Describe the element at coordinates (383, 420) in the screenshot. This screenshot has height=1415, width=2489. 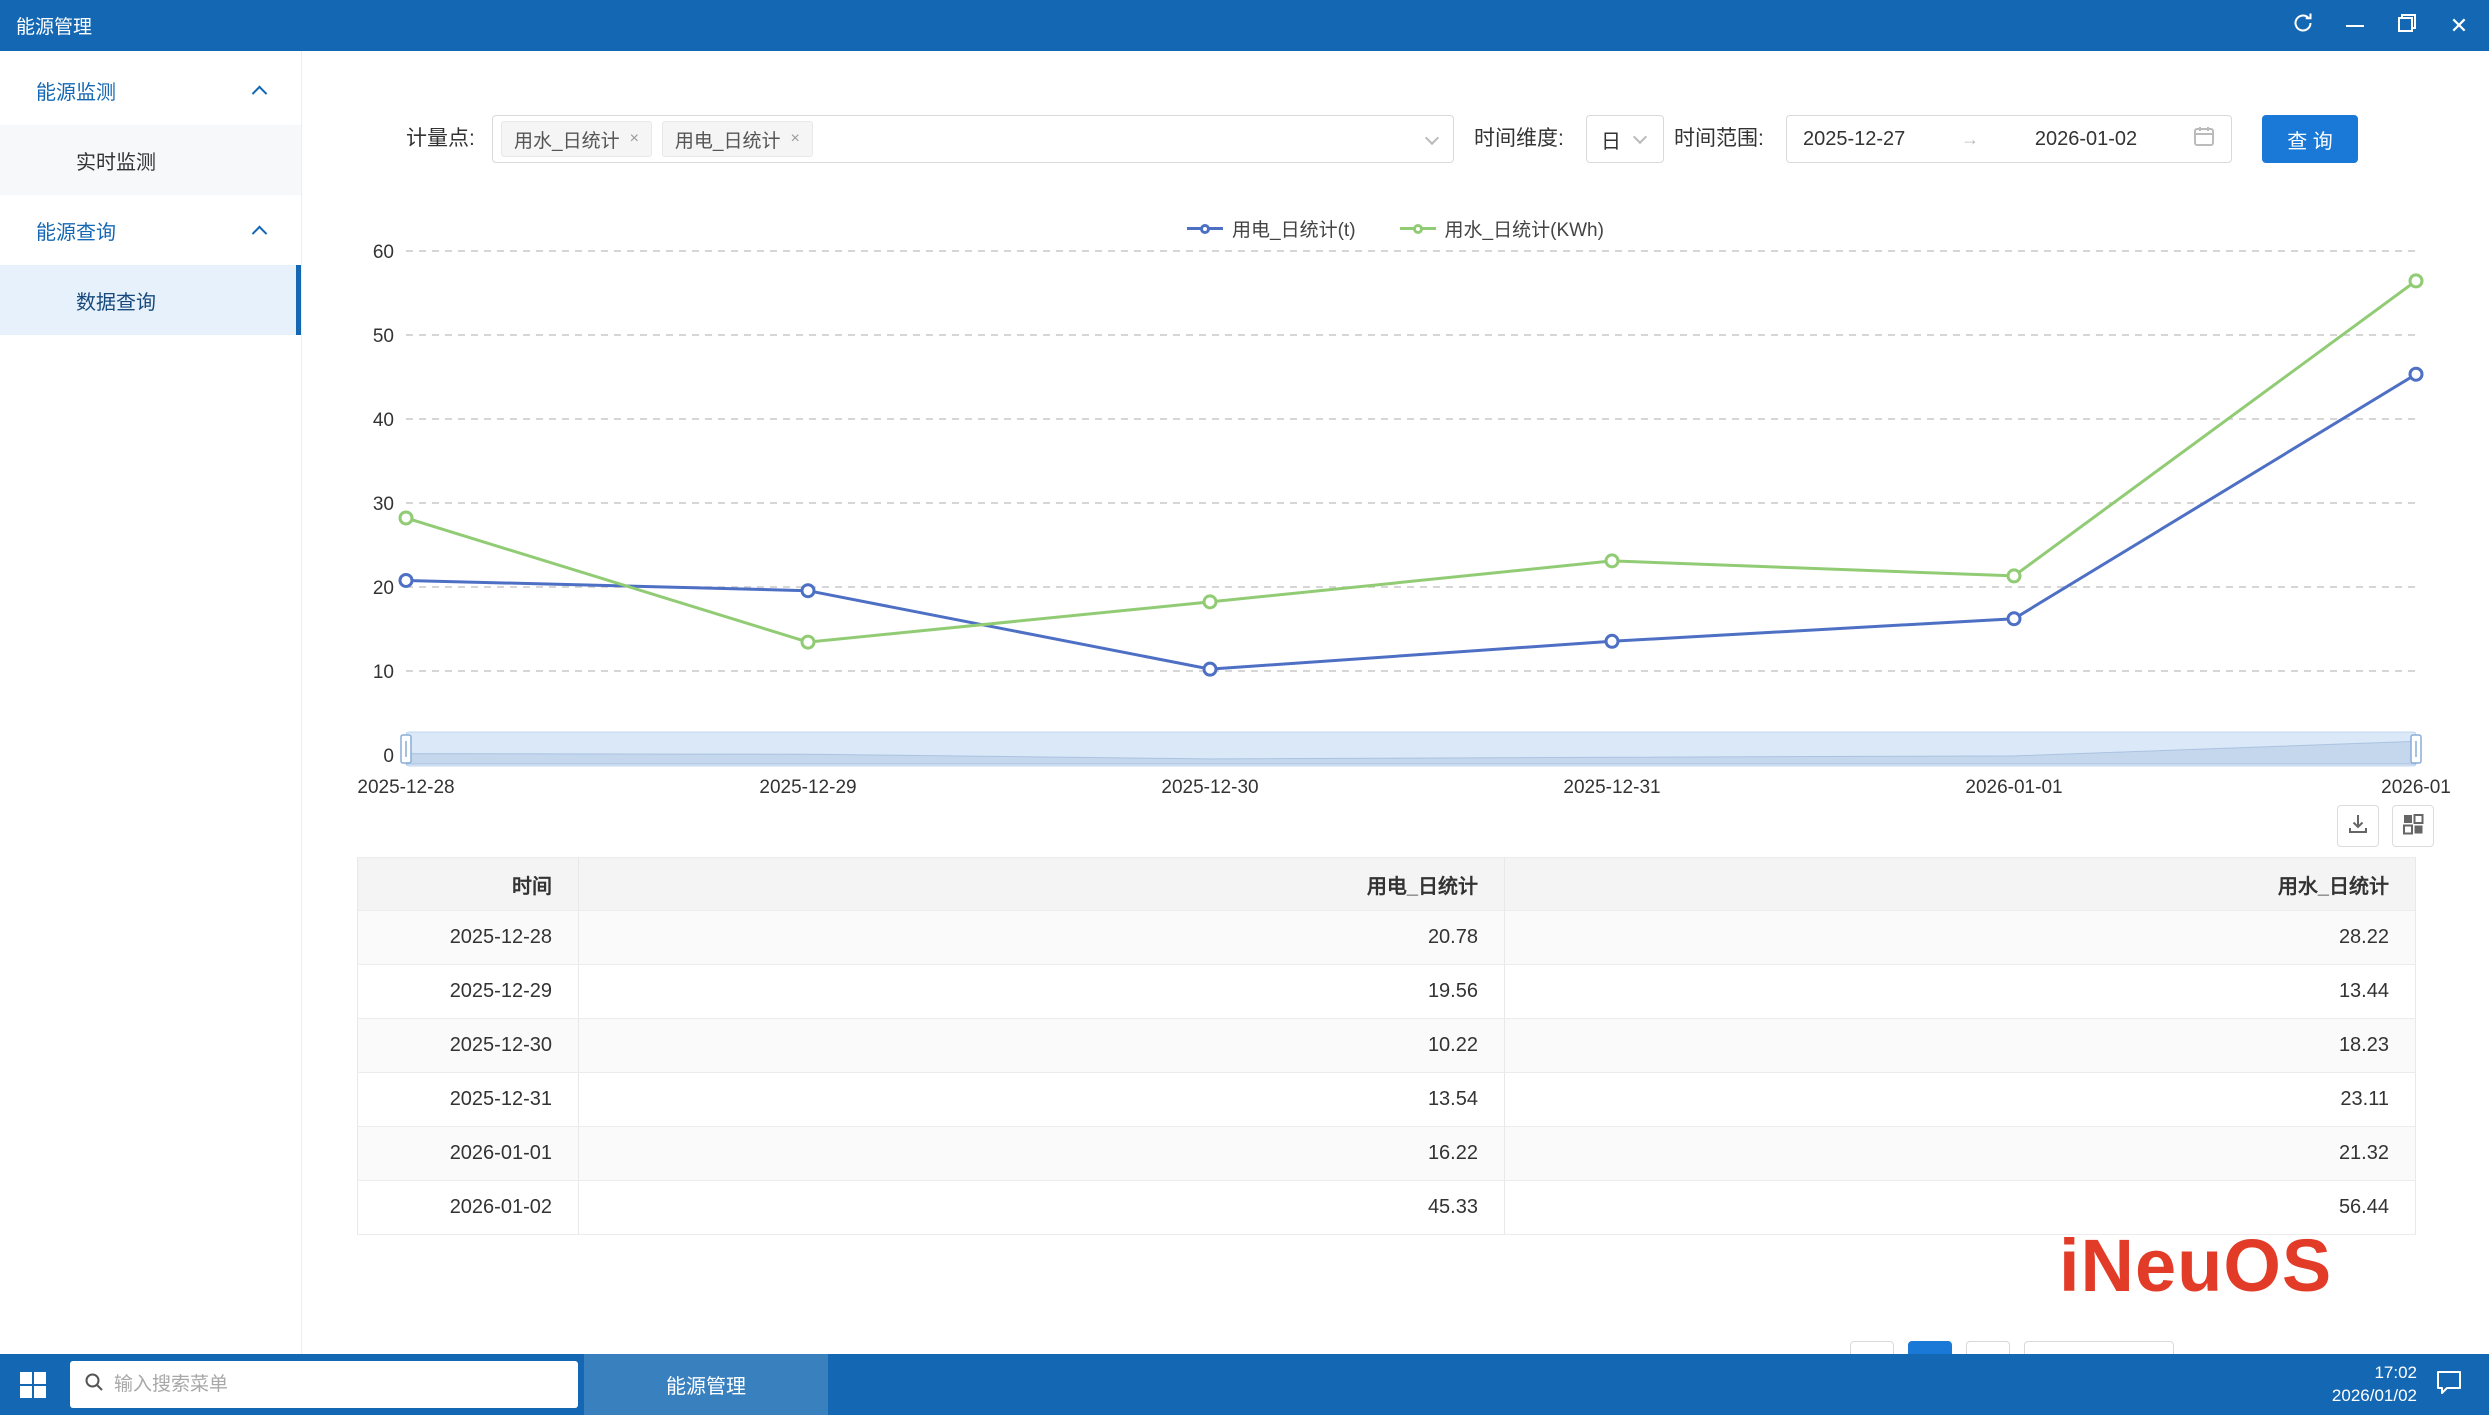
I see `y-axis-tick-label: 40` at that location.